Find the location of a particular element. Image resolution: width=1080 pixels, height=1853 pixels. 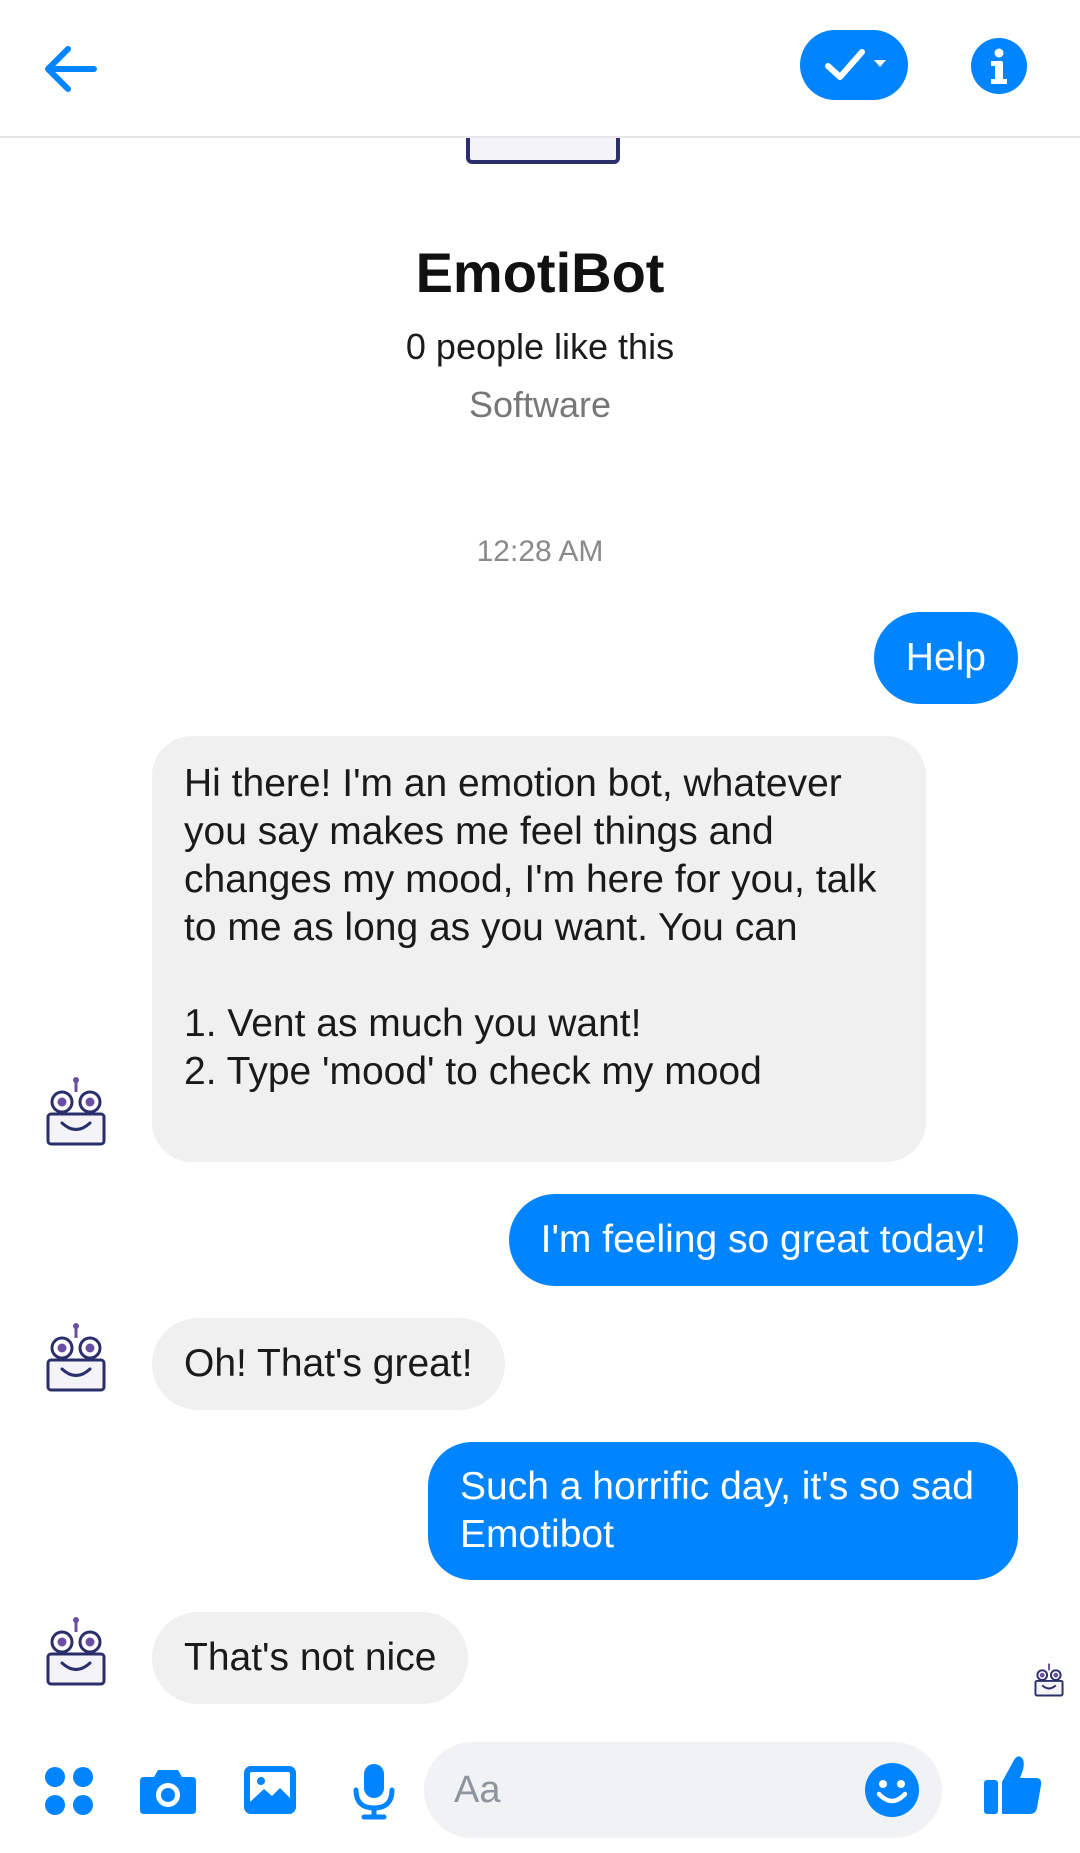

message-composer is located at coordinates (540, 1787).